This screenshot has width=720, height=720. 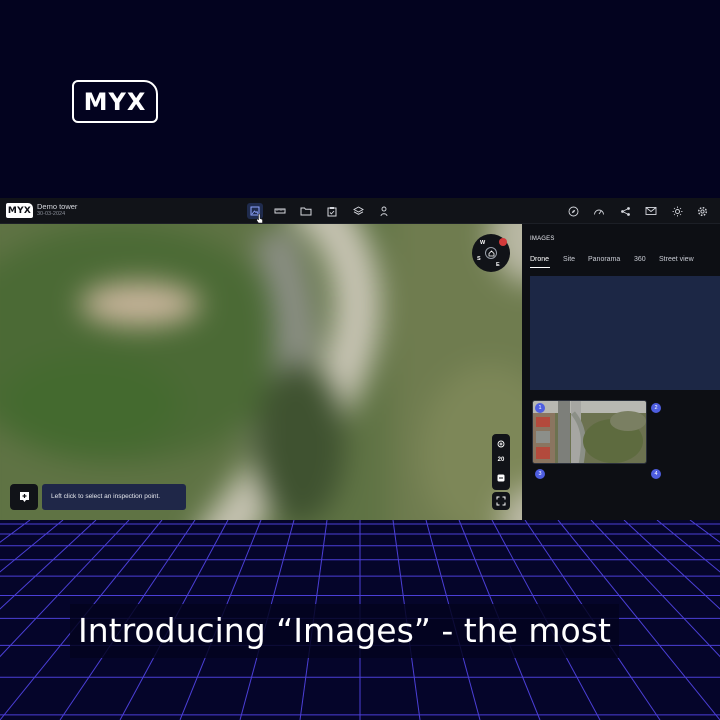 What do you see at coordinates (51, 214) in the screenshot?
I see `project-date: 30-03-2024` at bounding box center [51, 214].